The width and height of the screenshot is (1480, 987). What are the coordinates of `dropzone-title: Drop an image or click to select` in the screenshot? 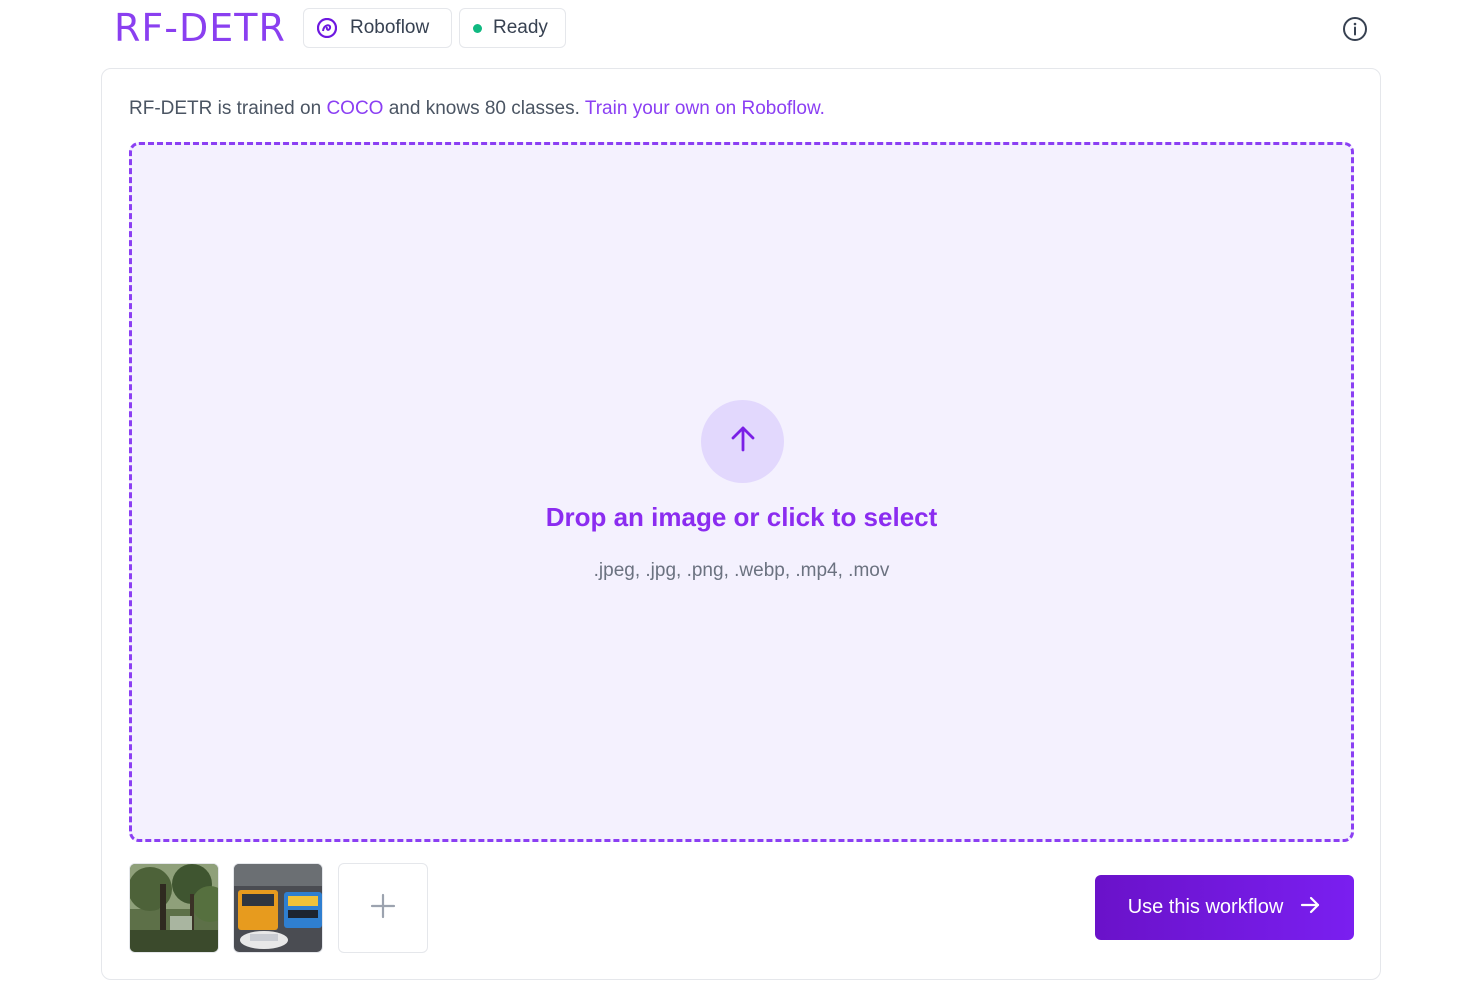 It's located at (741, 517).